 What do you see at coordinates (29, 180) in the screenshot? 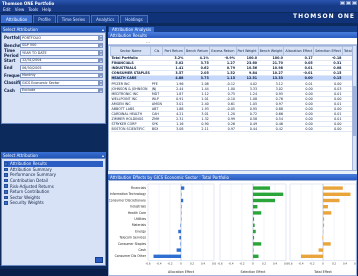
I see `attribution-item-label: Contribution Detail` at bounding box center [29, 180].